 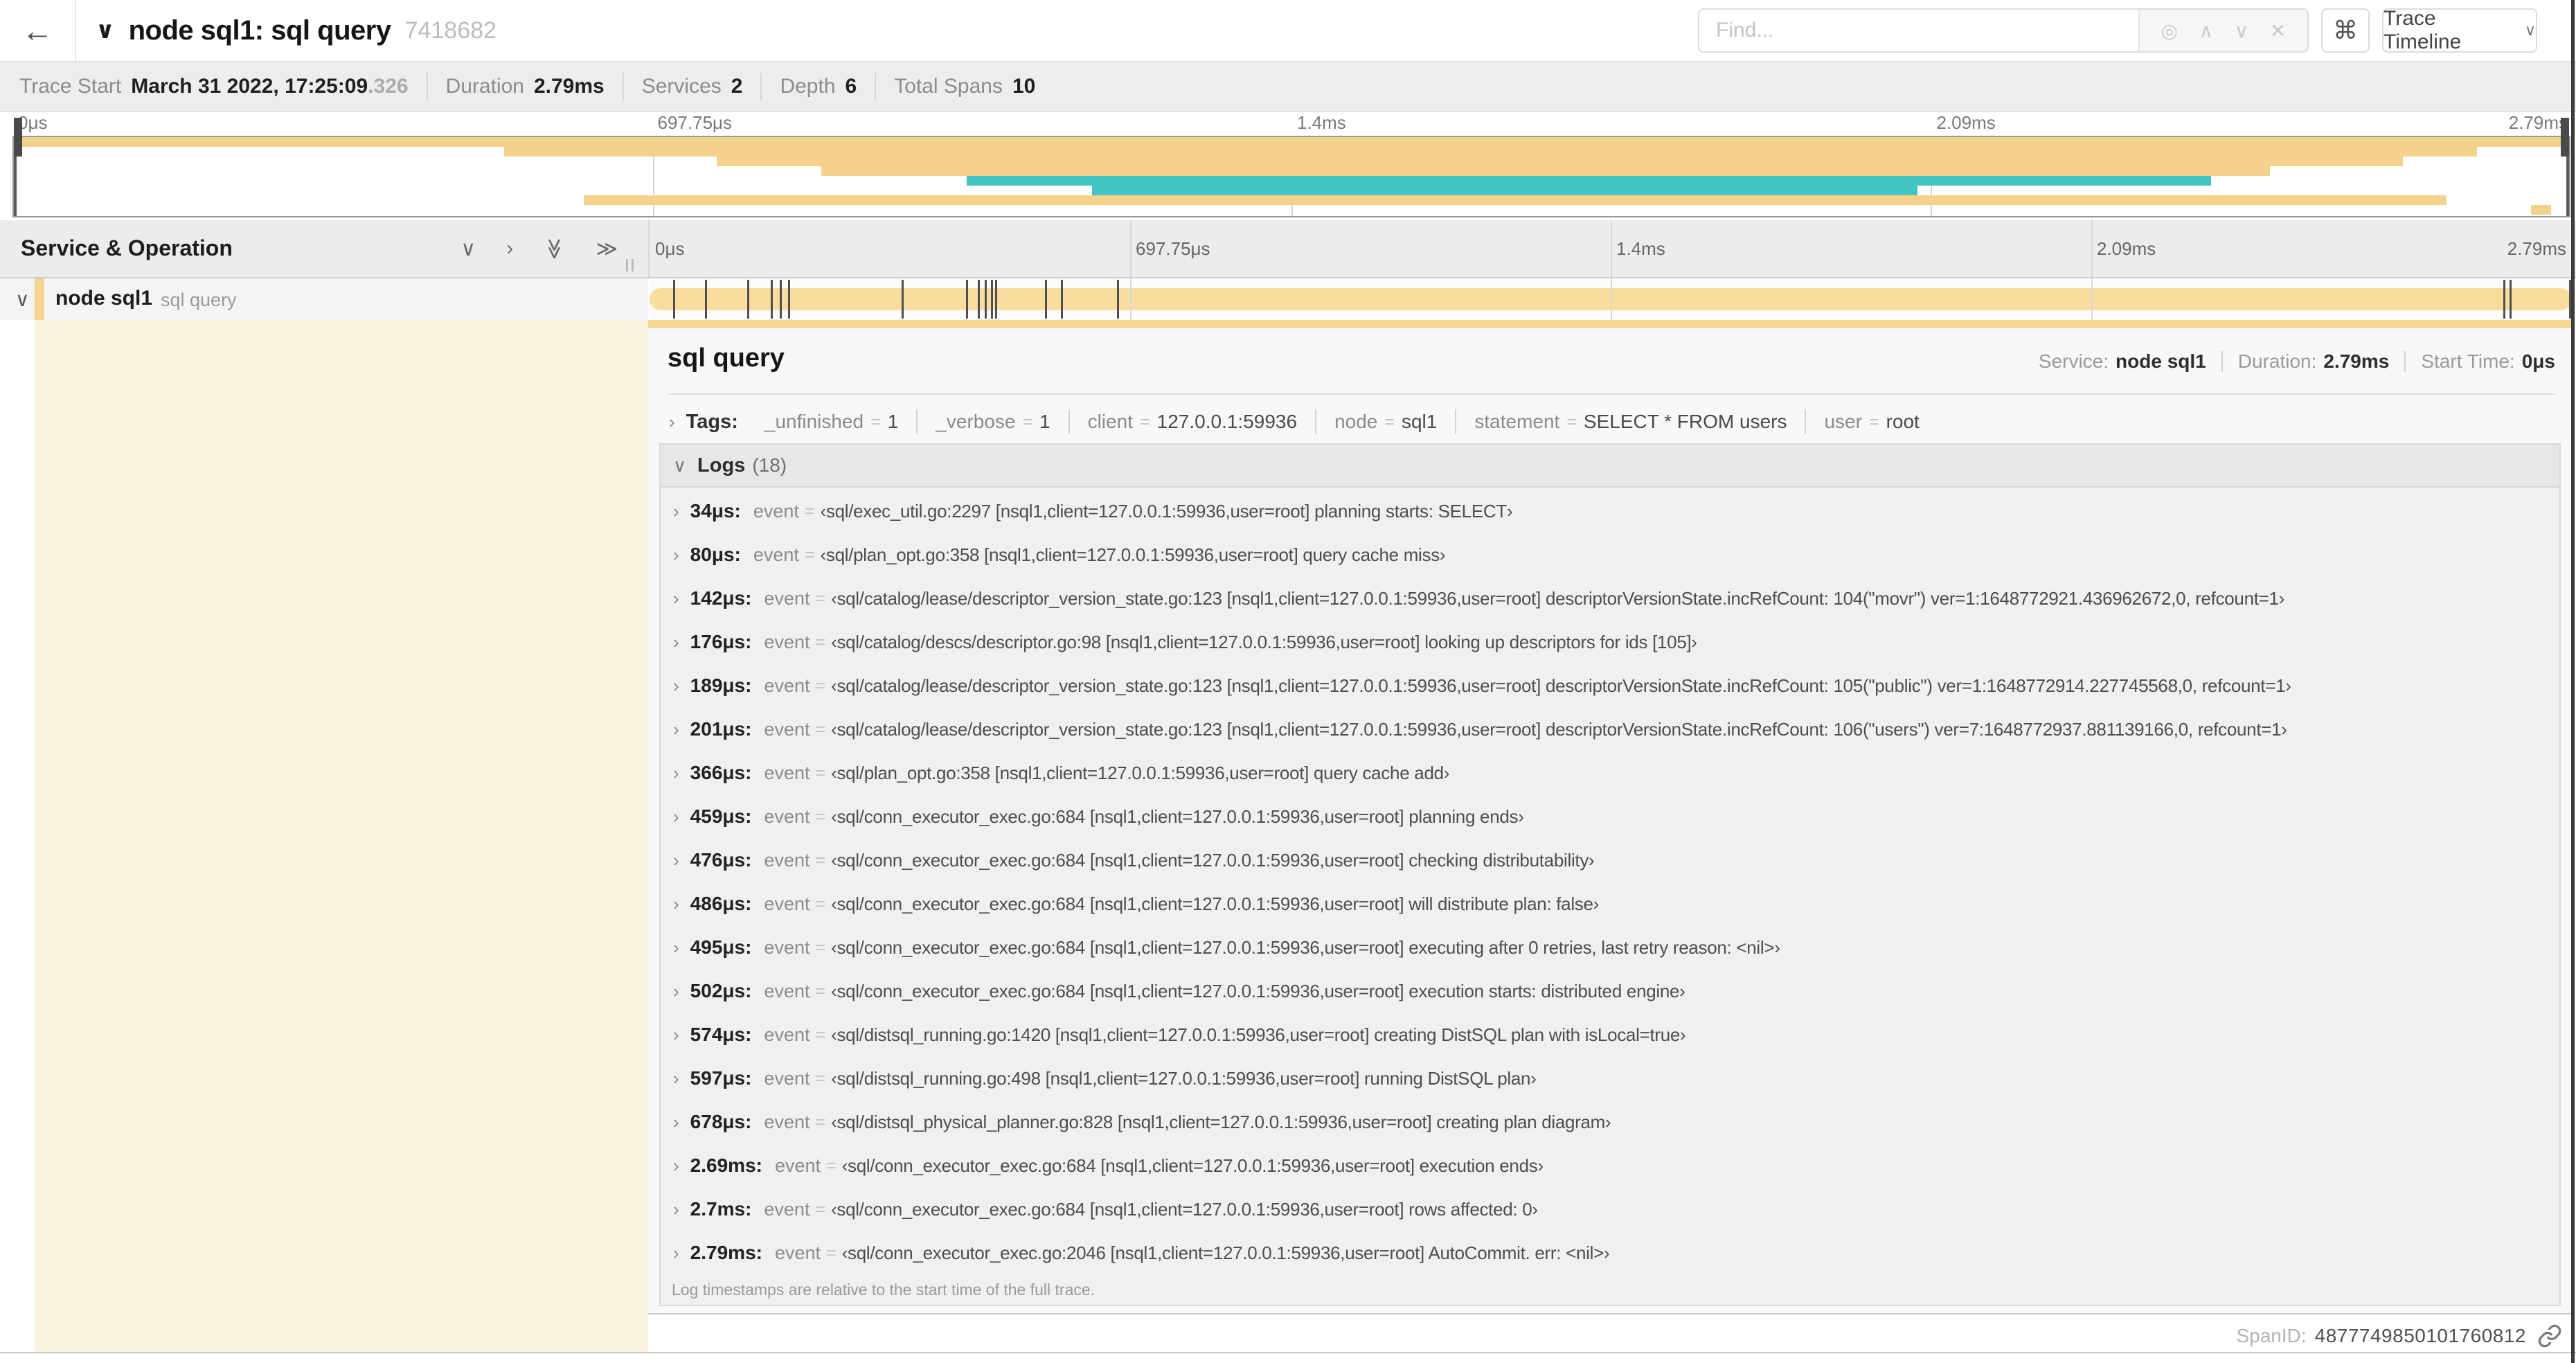 I want to click on log-timestamp: 502μs:, so click(x=721, y=991).